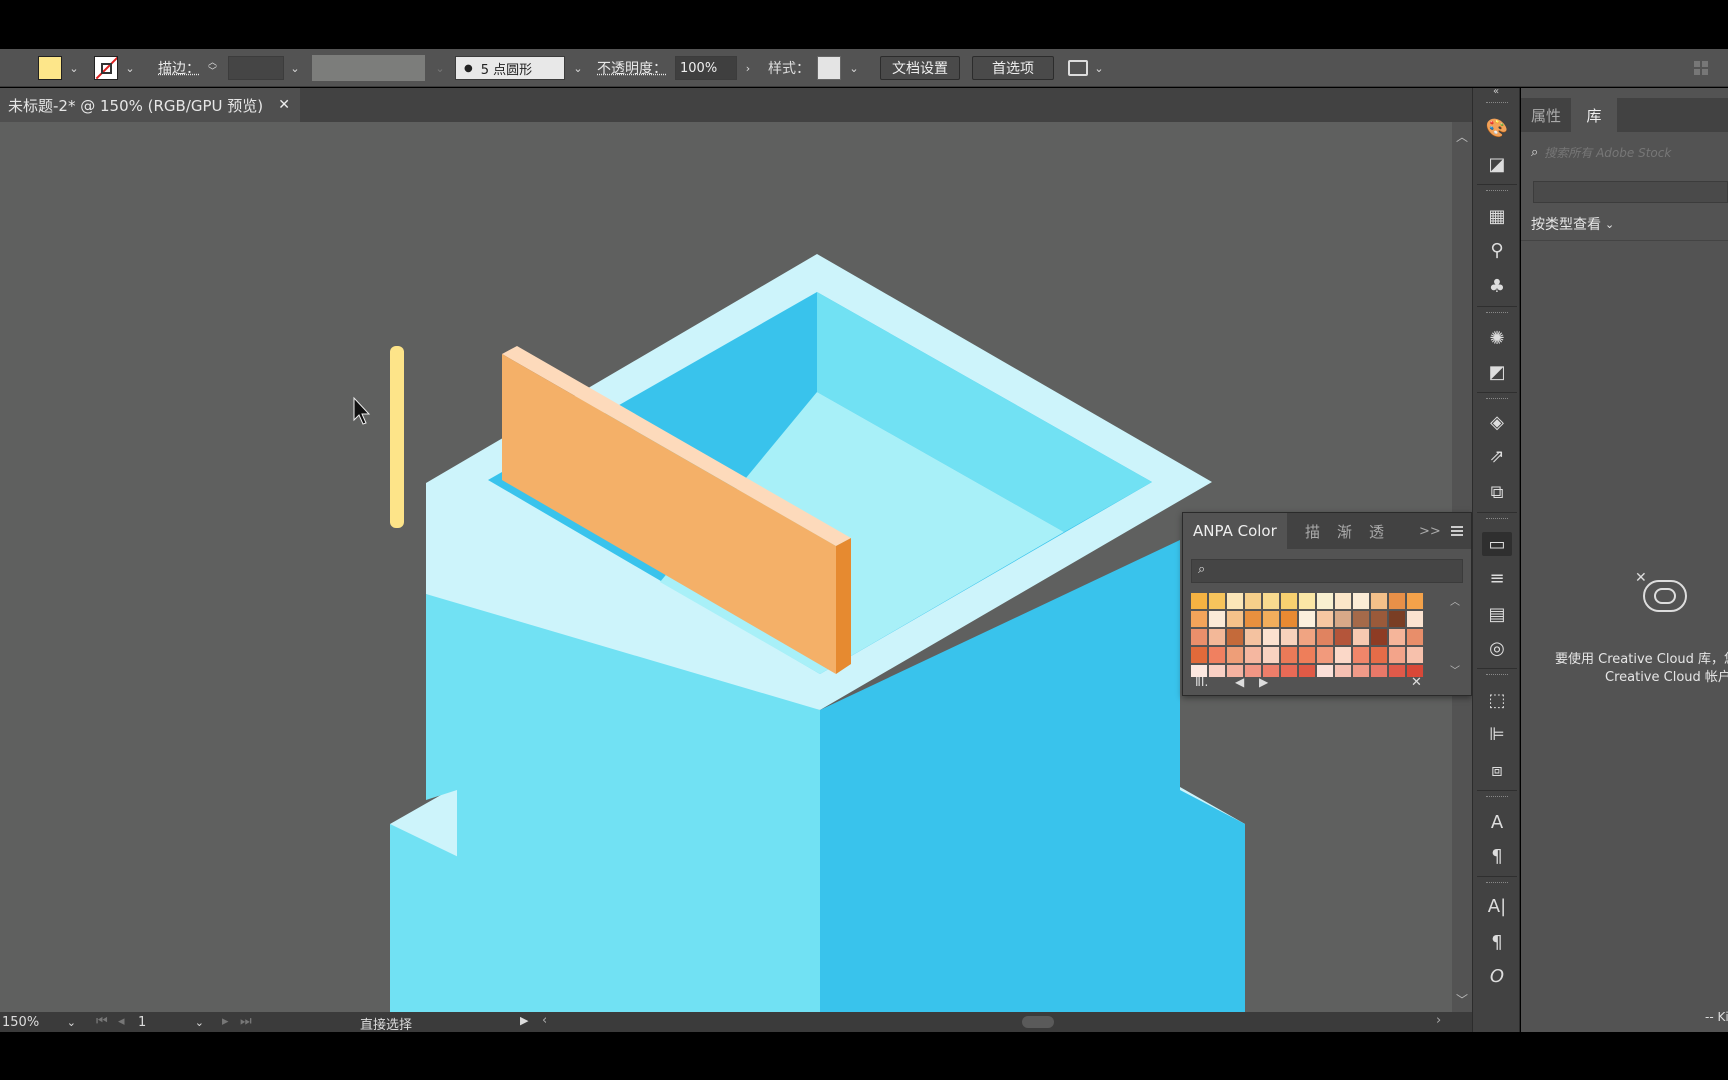 This screenshot has width=1728, height=1080. I want to click on library-select, so click(1630, 192).